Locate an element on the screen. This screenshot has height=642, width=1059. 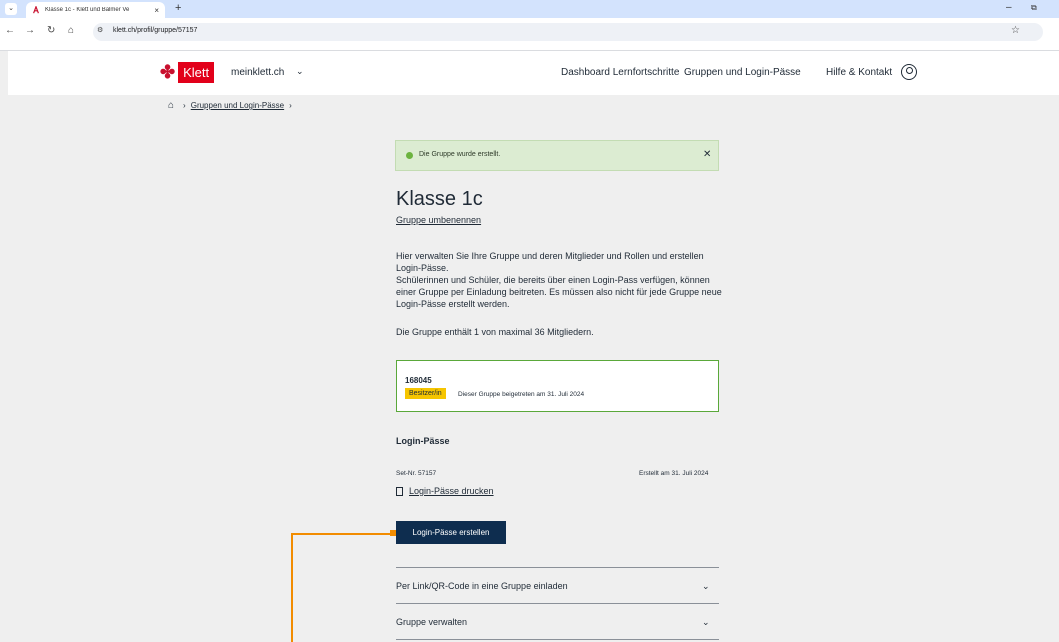
window-restore-button: ⧉ is located at coordinates (1034, 8).